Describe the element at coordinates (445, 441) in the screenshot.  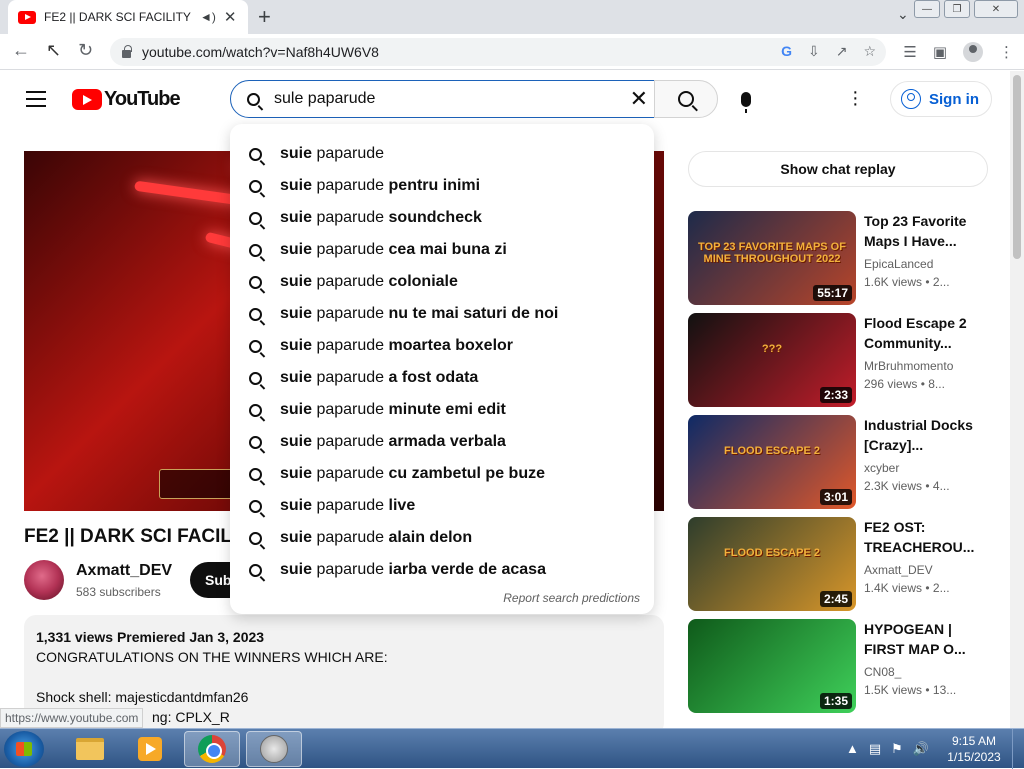
I see `suggestion-rest: armada verbala` at that location.